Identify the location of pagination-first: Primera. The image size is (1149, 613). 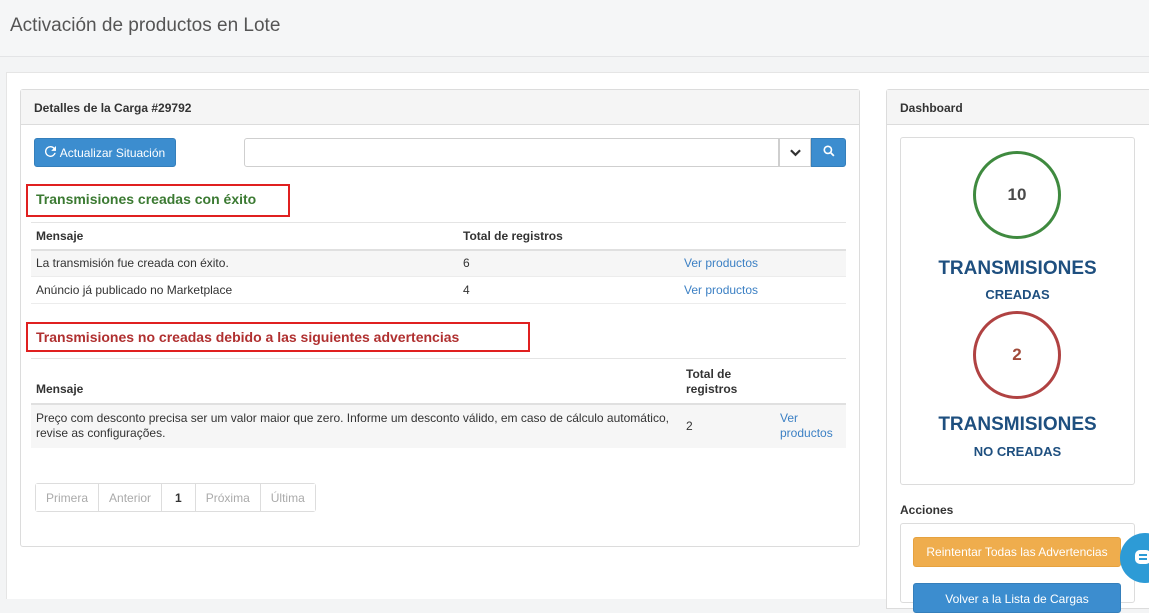
(68, 497).